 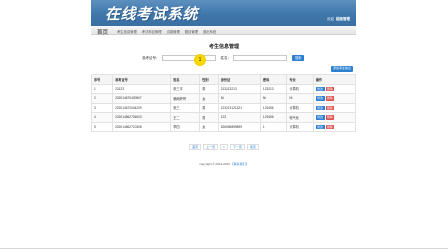 I want to click on exam-id-label: 准考证号：, so click(x=151, y=57).